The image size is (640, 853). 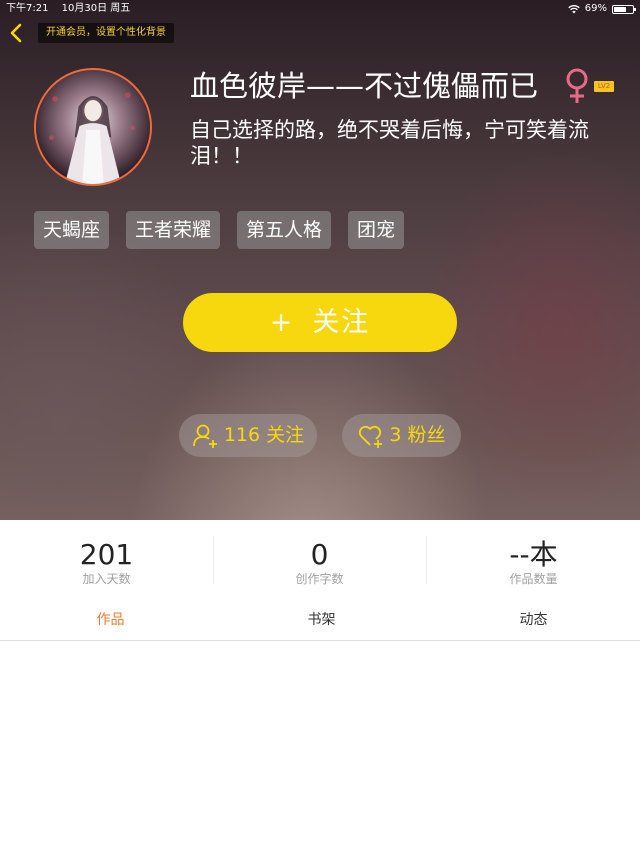 I want to click on tab-works: 作品, so click(x=110, y=620).